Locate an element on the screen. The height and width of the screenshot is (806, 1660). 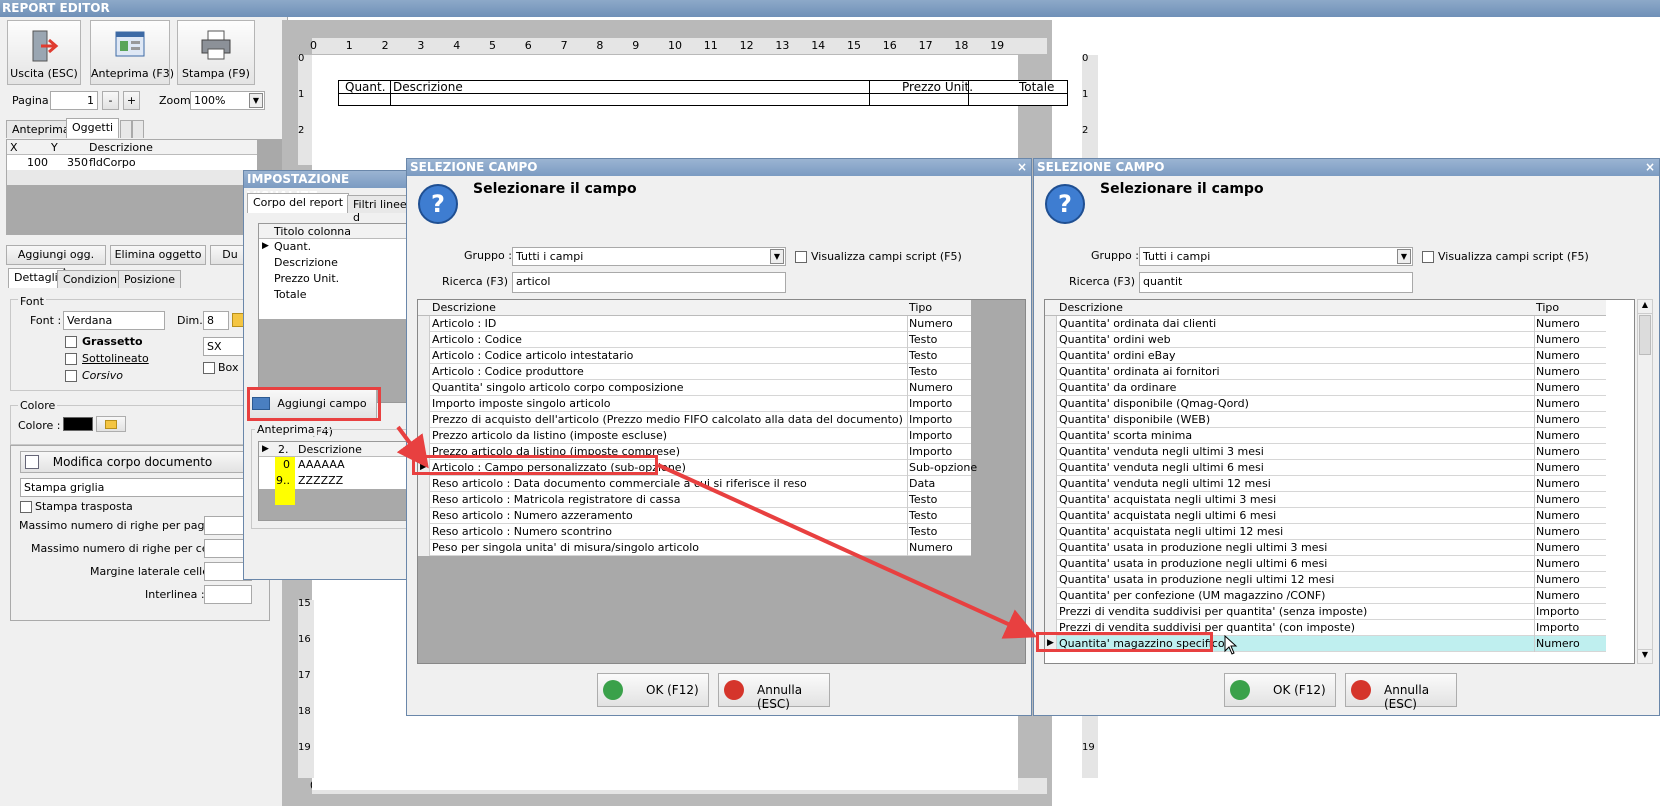
annotation-arrows is located at coordinates (717, 532).